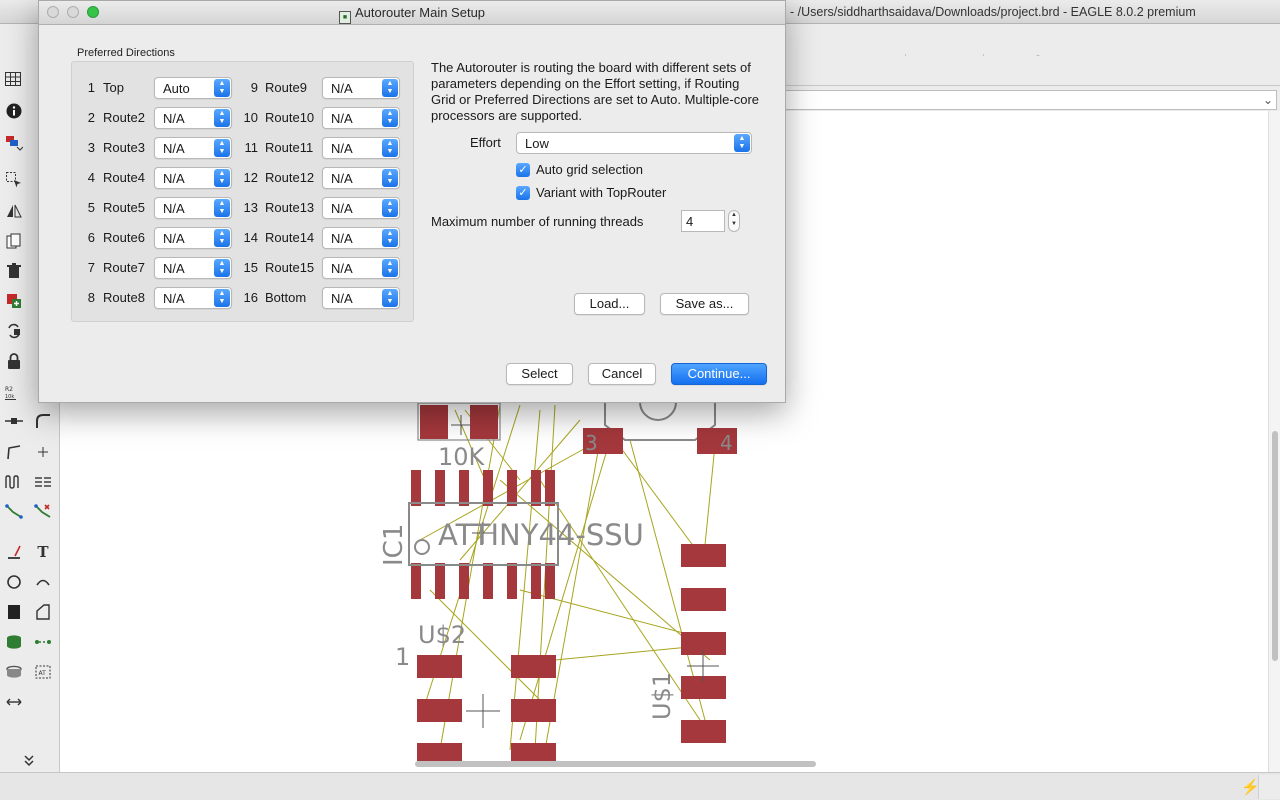 The image size is (1280, 800). I want to click on threads-value: 4, so click(690, 221).